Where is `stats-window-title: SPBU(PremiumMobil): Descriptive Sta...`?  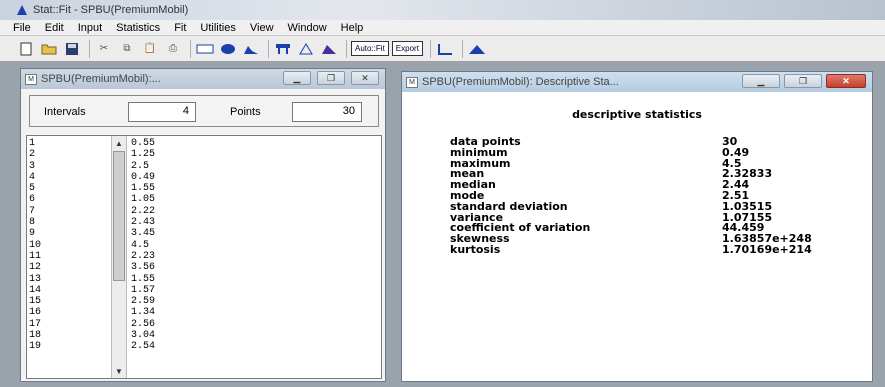 stats-window-title: SPBU(PremiumMobil): Descriptive Sta... is located at coordinates (520, 82).